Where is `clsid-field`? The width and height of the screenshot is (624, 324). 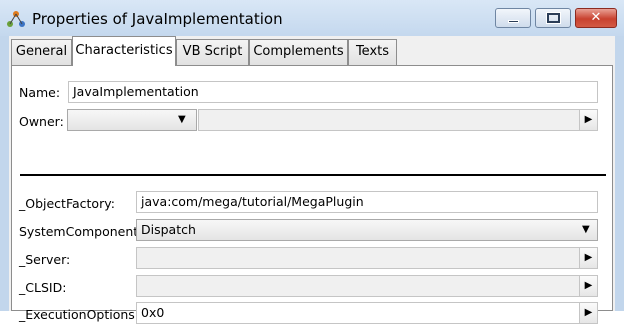 clsid-field is located at coordinates (367, 286).